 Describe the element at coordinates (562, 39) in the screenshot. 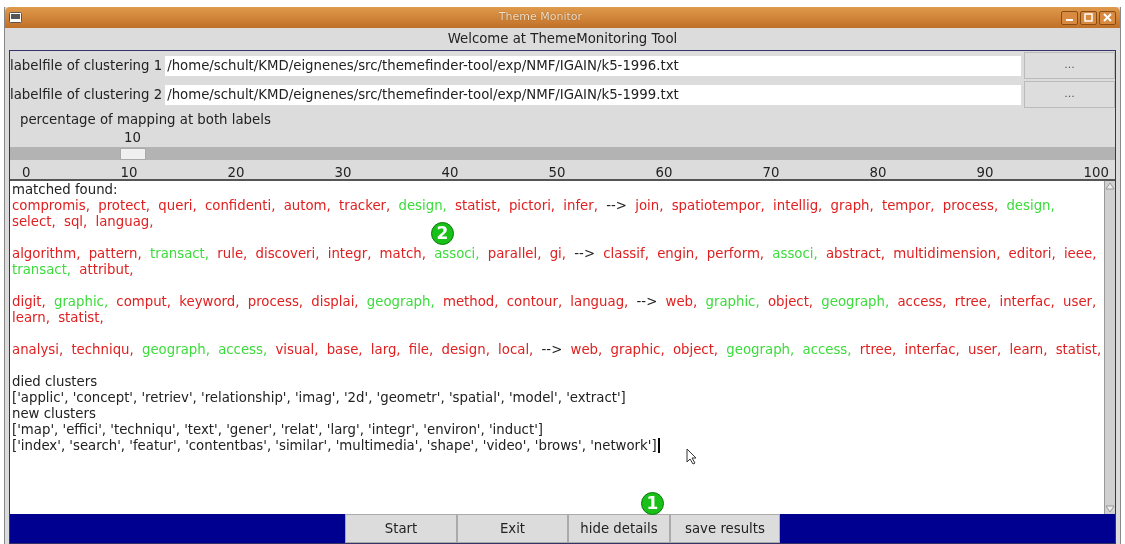

I see `header-text: Welcome at ThemeMonitoring Tool` at that location.